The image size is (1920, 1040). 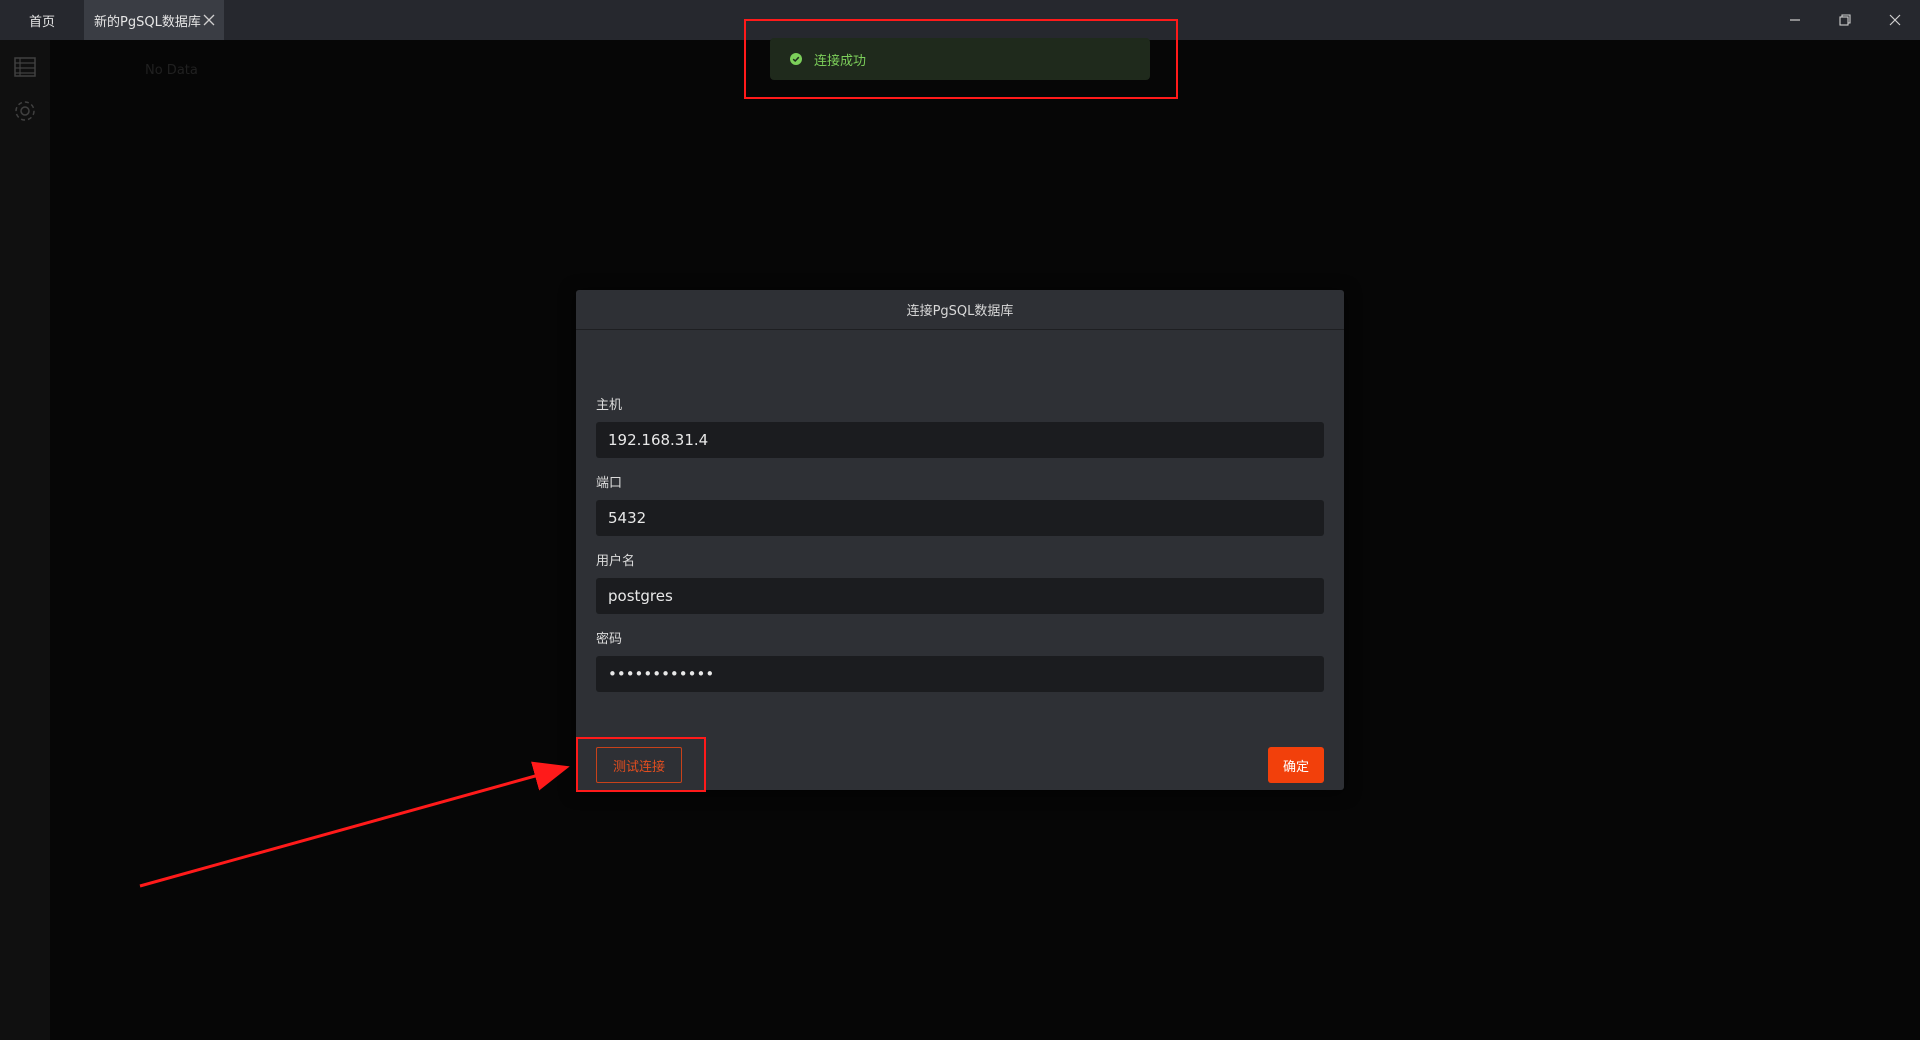 I want to click on restore-button, so click(x=1845, y=20).